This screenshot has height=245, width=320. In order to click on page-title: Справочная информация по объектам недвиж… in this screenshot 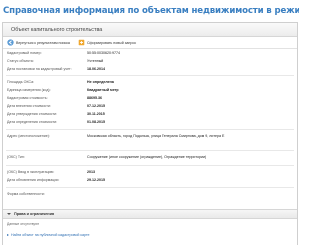, I will do `click(151, 11)`.